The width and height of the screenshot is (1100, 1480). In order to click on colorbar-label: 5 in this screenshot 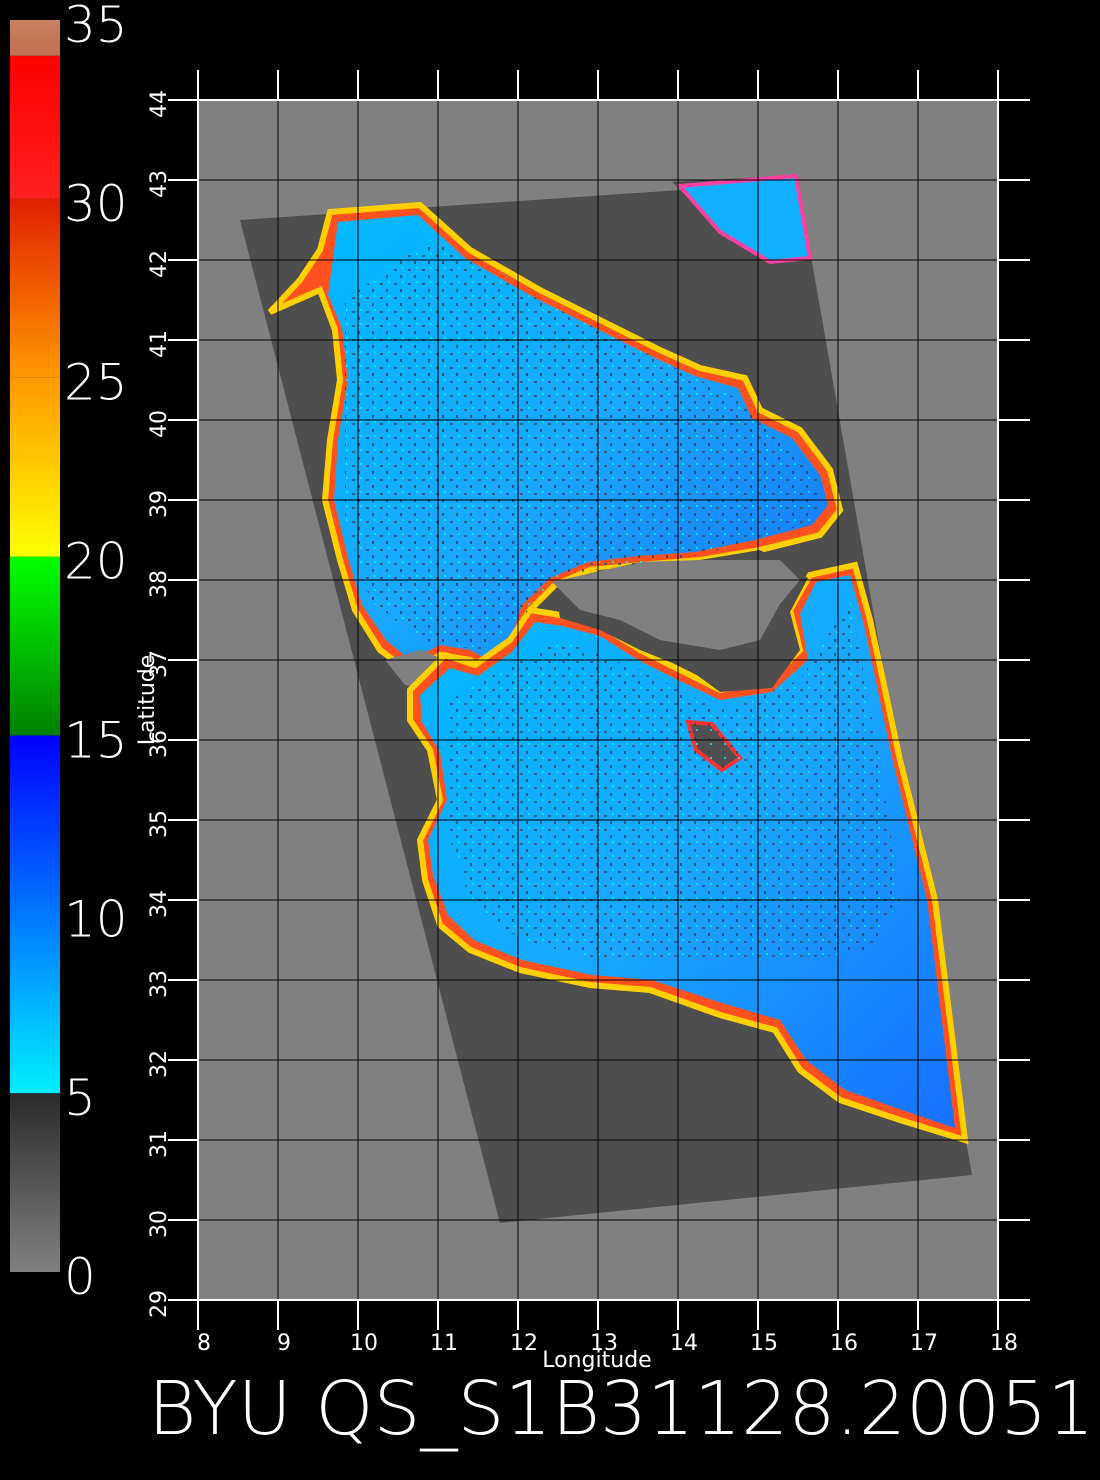, I will do `click(80, 1098)`.